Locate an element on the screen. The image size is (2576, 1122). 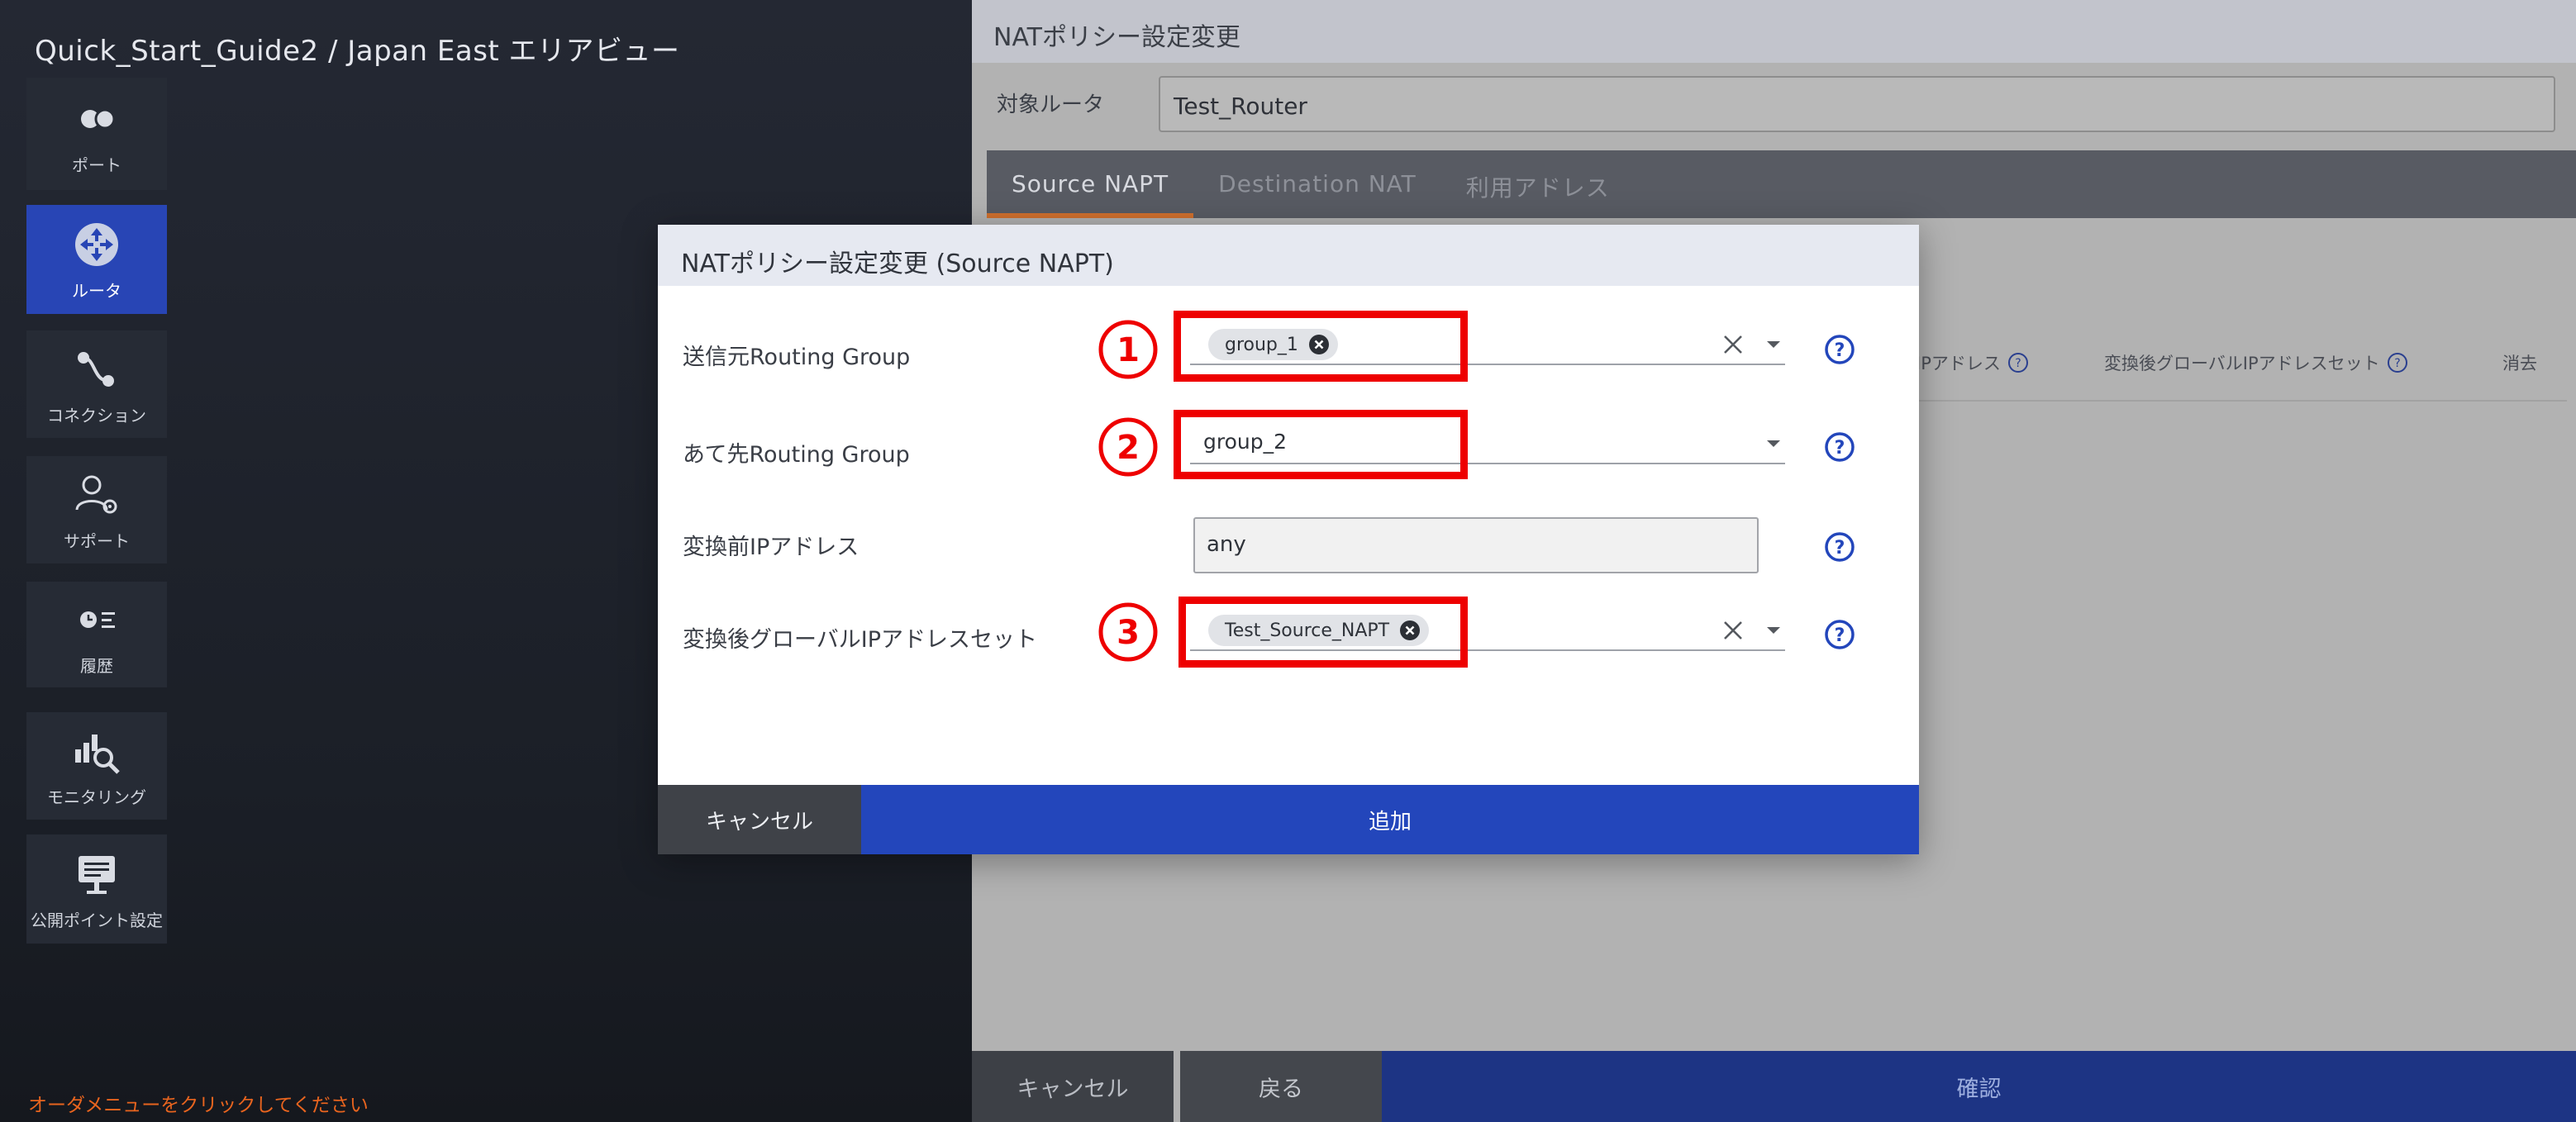
marker-1-icon: 1 is located at coordinates (1128, 349).